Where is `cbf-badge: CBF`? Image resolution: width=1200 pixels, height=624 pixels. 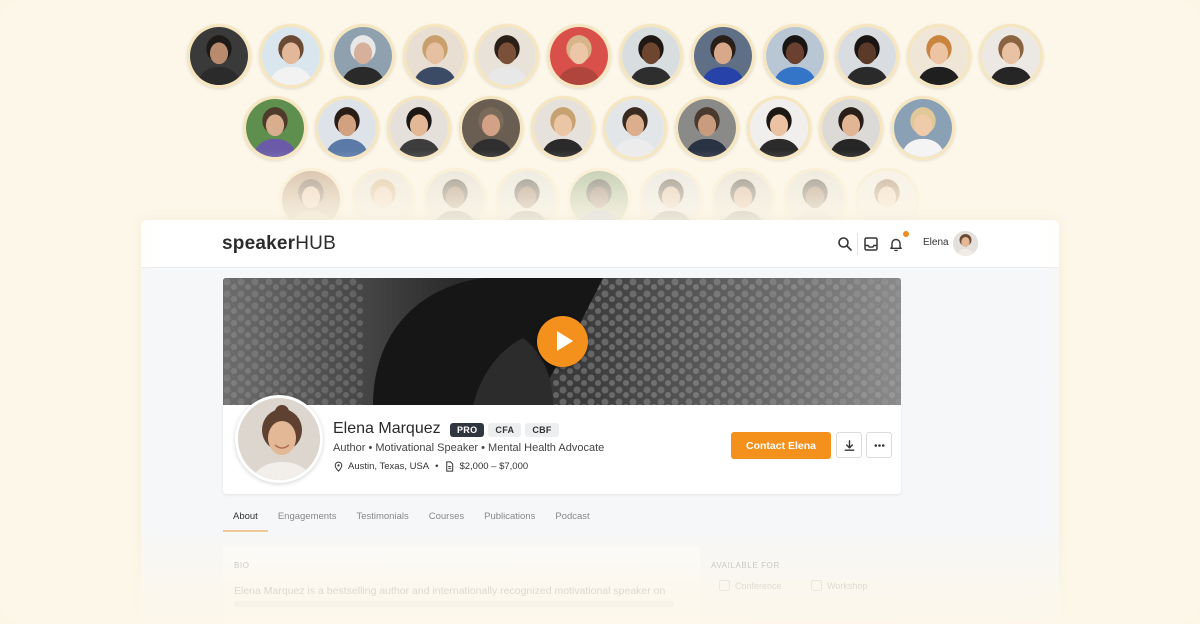 cbf-badge: CBF is located at coordinates (542, 430).